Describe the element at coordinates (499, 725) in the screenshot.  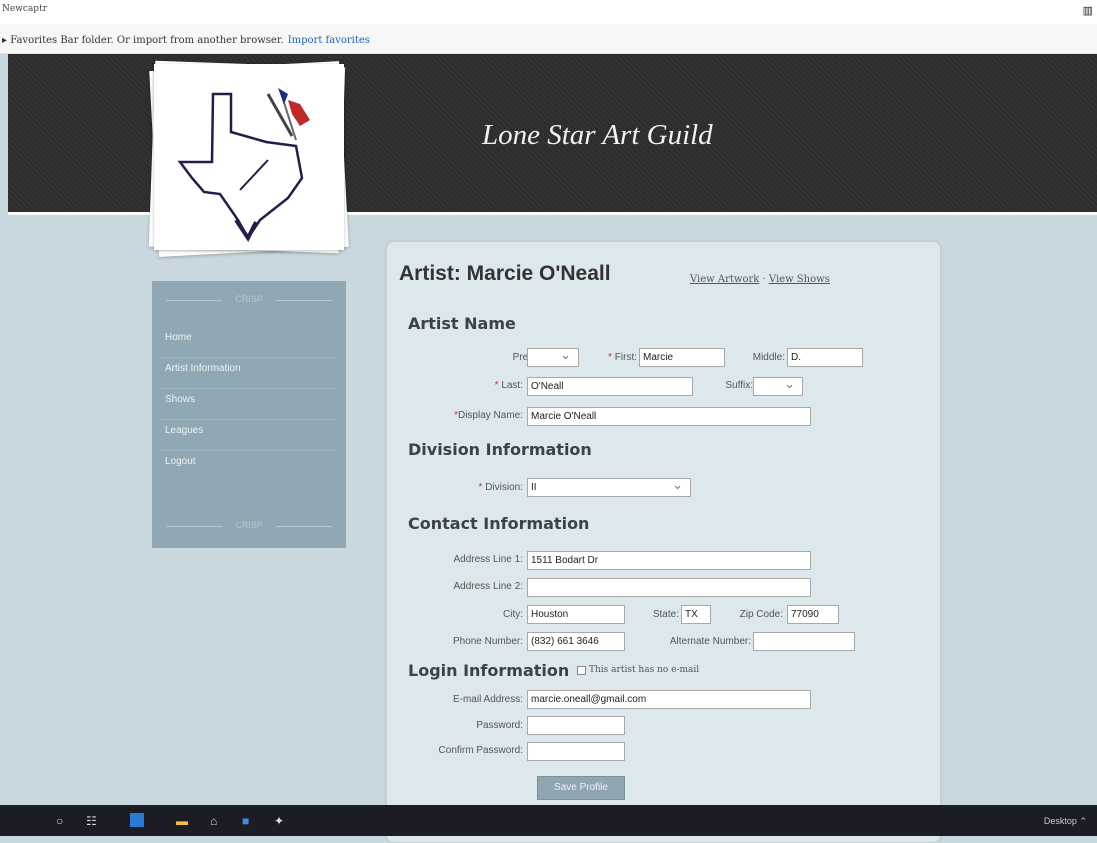
I see `password-label: Password:` at that location.